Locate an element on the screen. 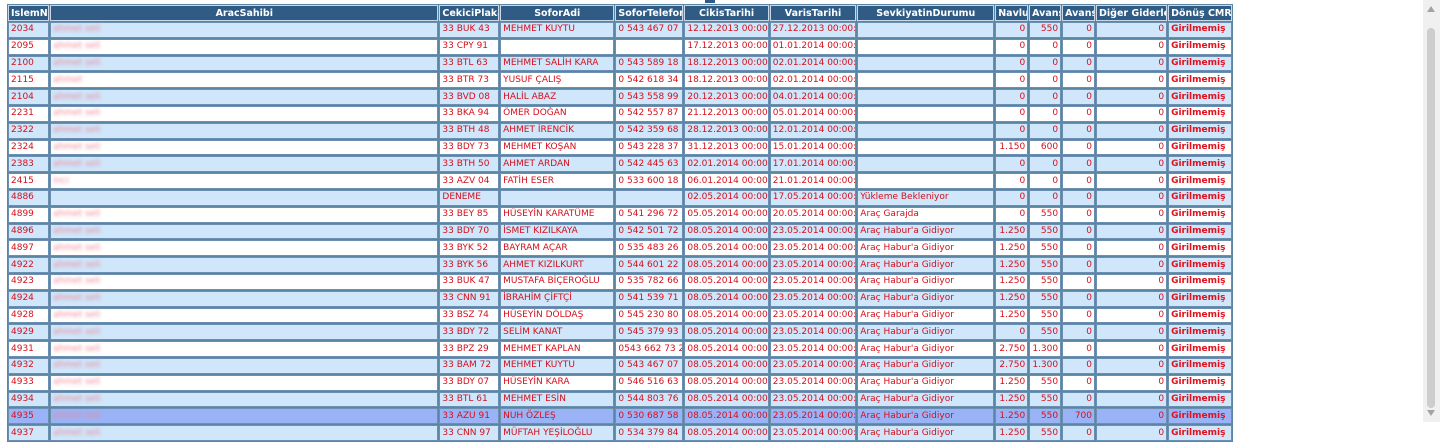 This screenshot has width=1440, height=442. cell-avans1: 0 is located at coordinates (1045, 97).